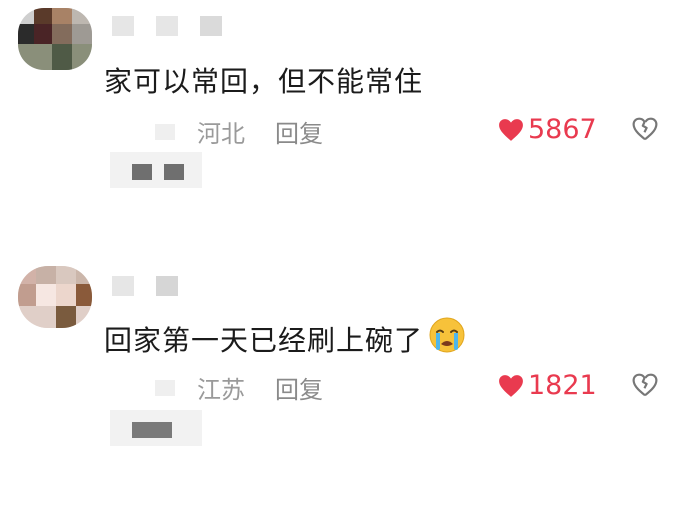 The image size is (690, 519). I want to click on like-count: 5867, so click(562, 129).